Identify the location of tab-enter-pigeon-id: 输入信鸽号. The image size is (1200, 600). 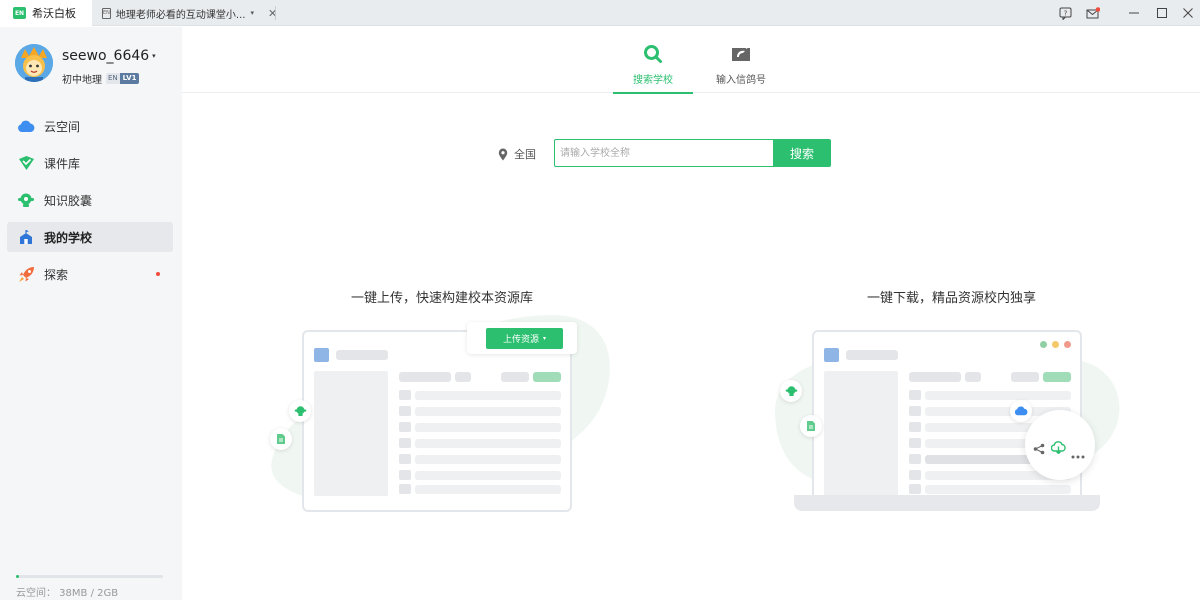
(741, 60).